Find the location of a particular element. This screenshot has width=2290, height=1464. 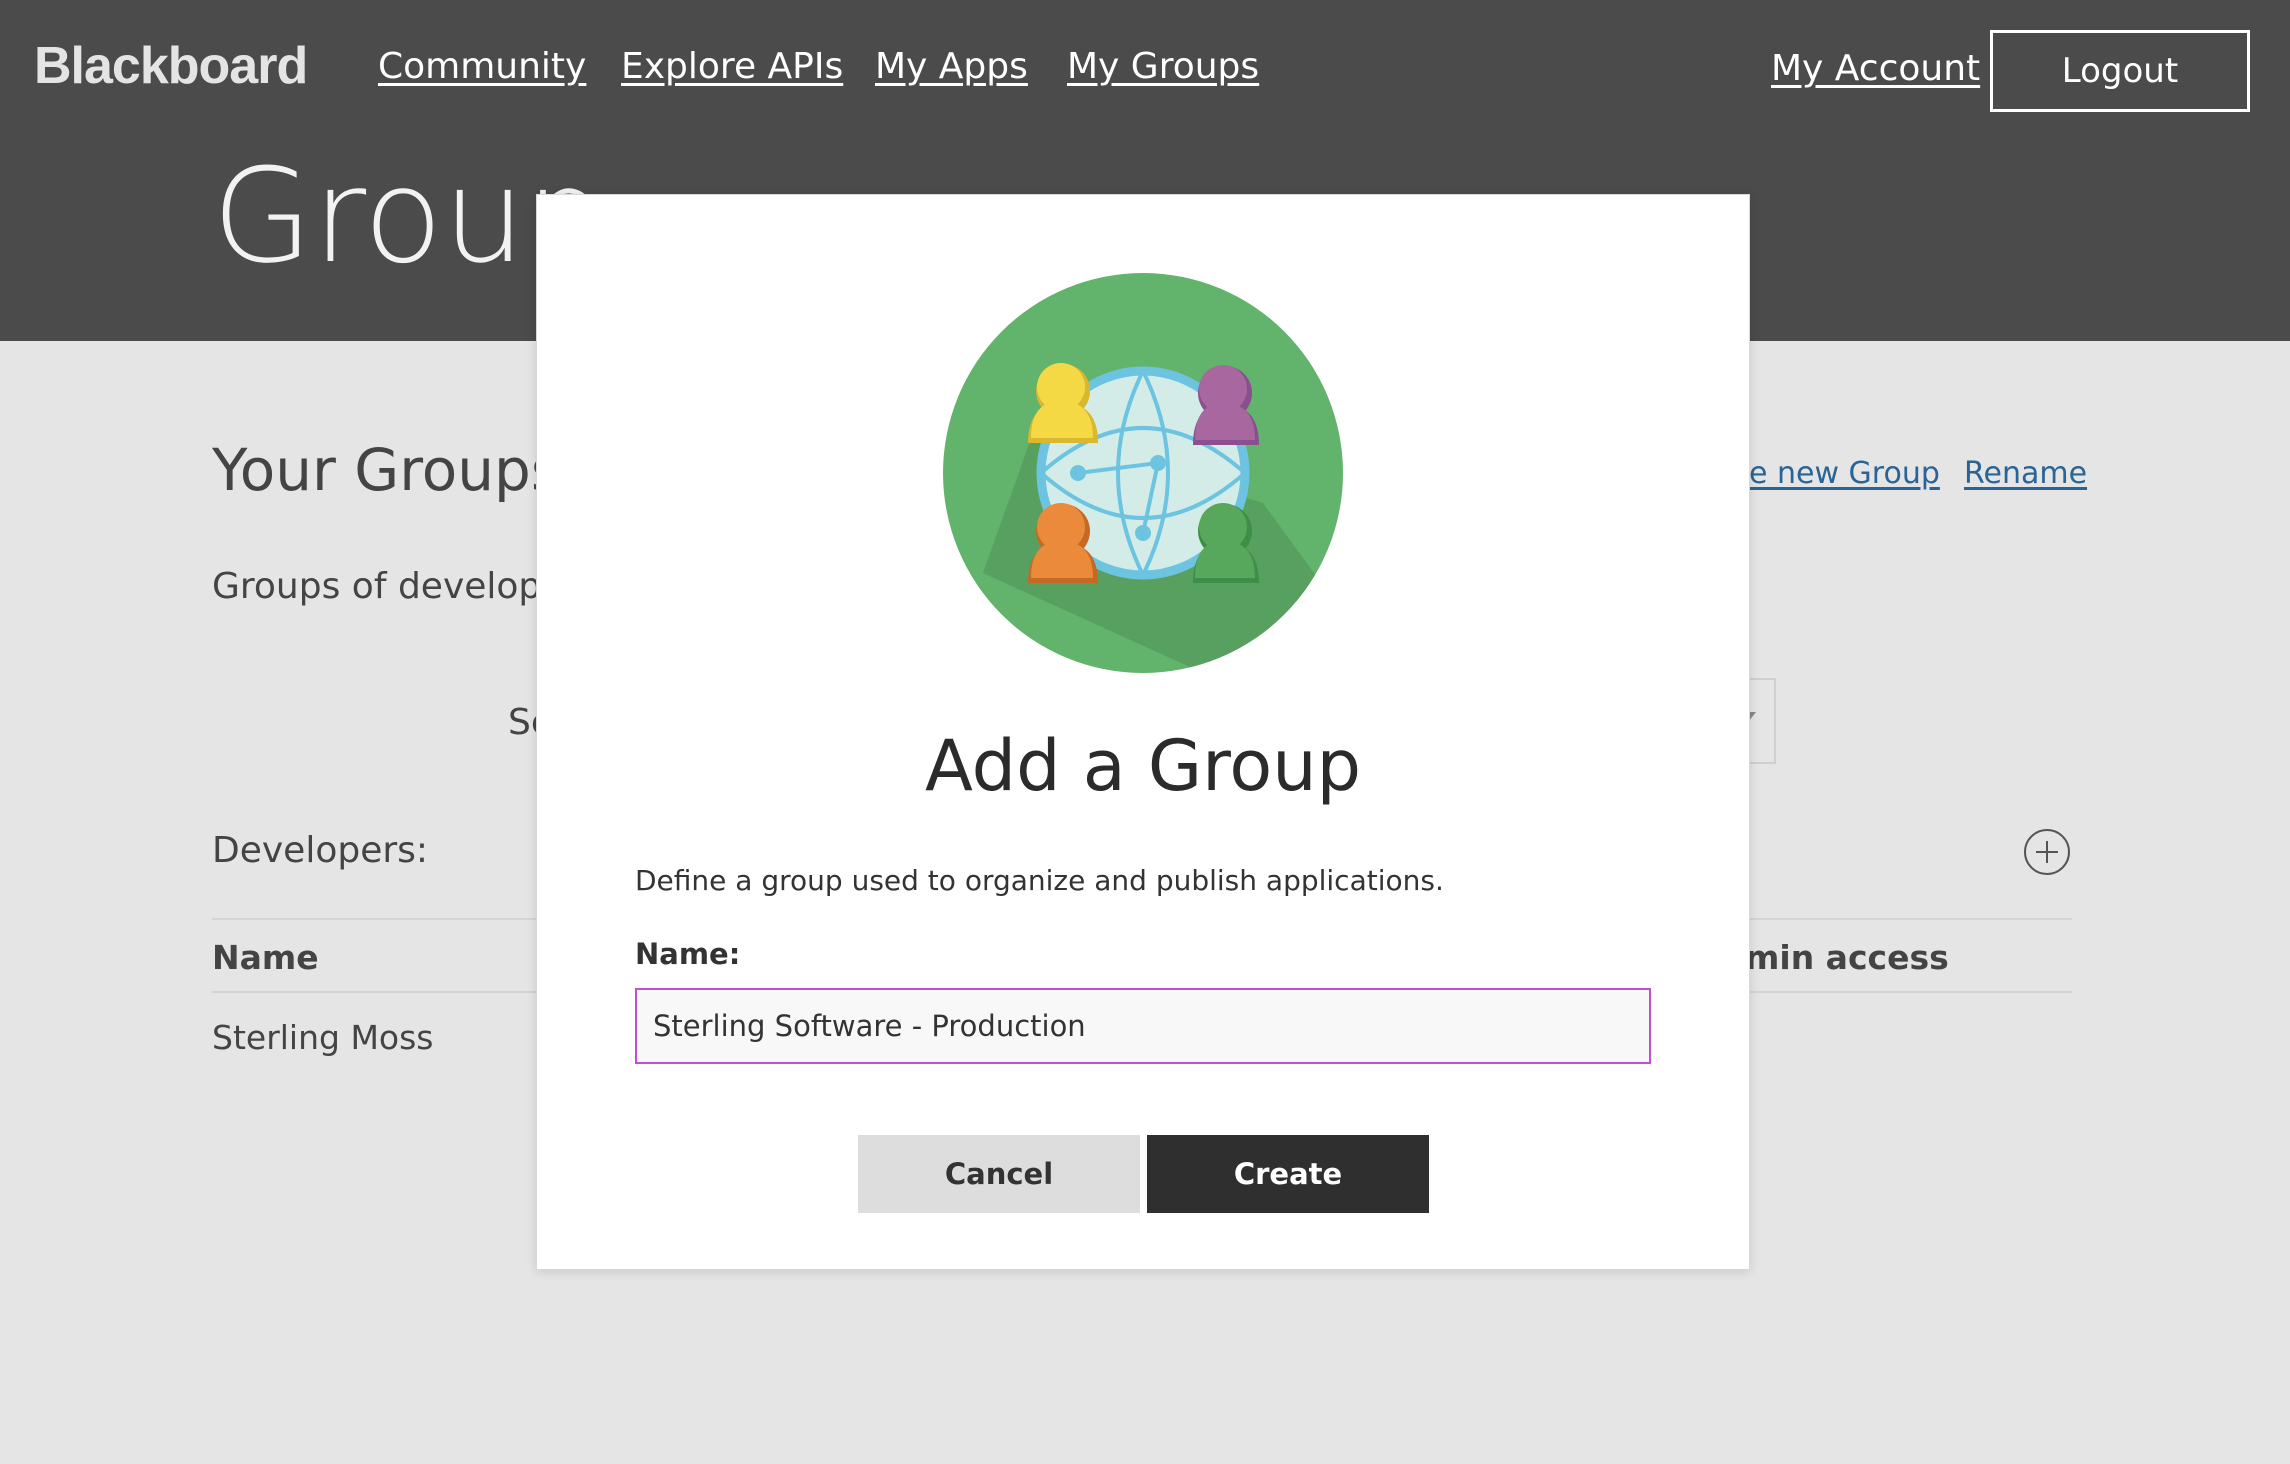

group-name-label: Name: is located at coordinates (688, 954).